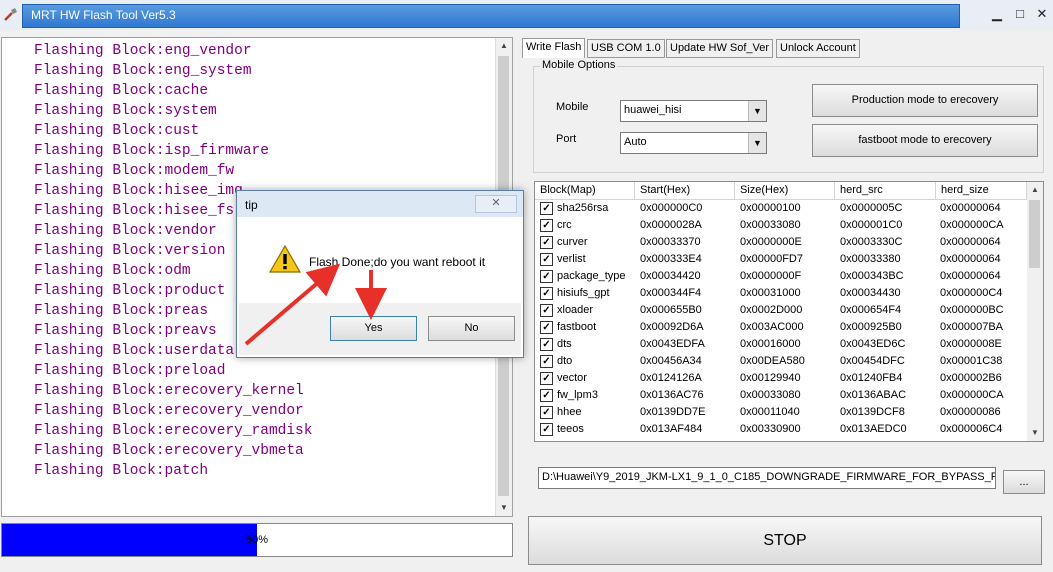  I want to click on cell-hsize: 0x000000CA, so click(972, 225).